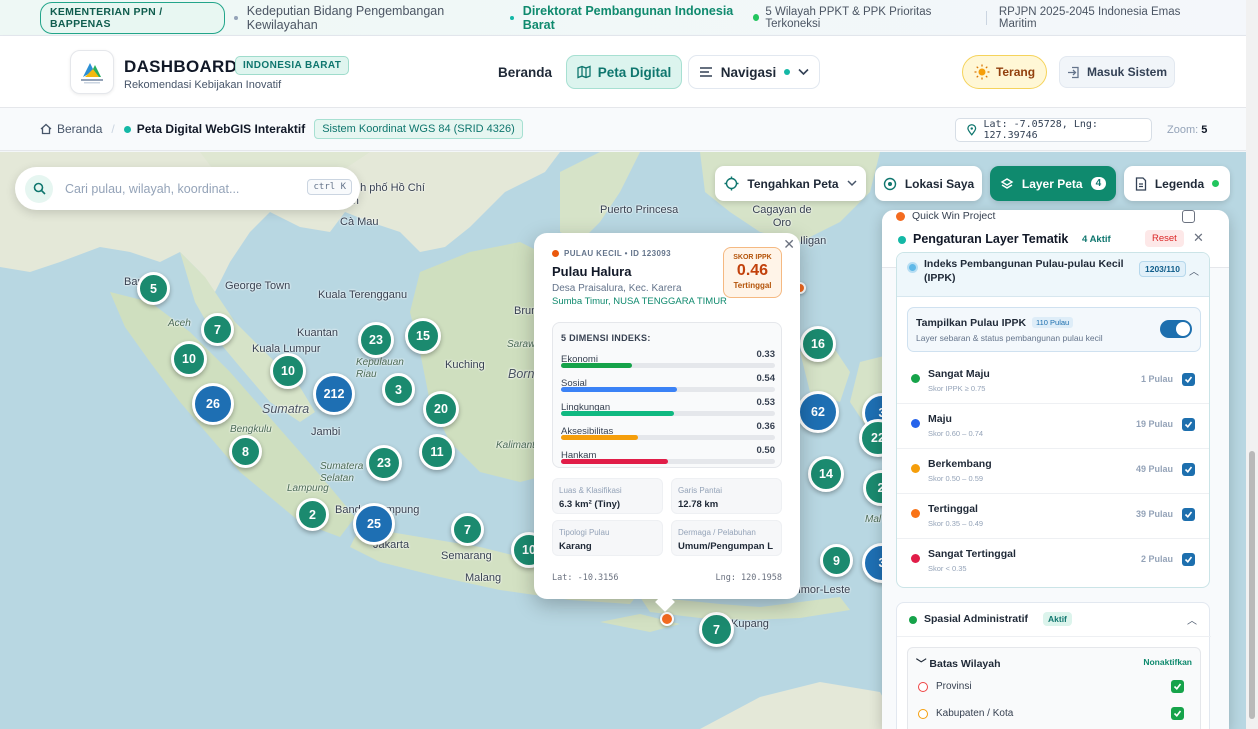 The image size is (1258, 729). What do you see at coordinates (668, 454) in the screenshot?
I see `dimension-row: Hankam 0.50` at bounding box center [668, 454].